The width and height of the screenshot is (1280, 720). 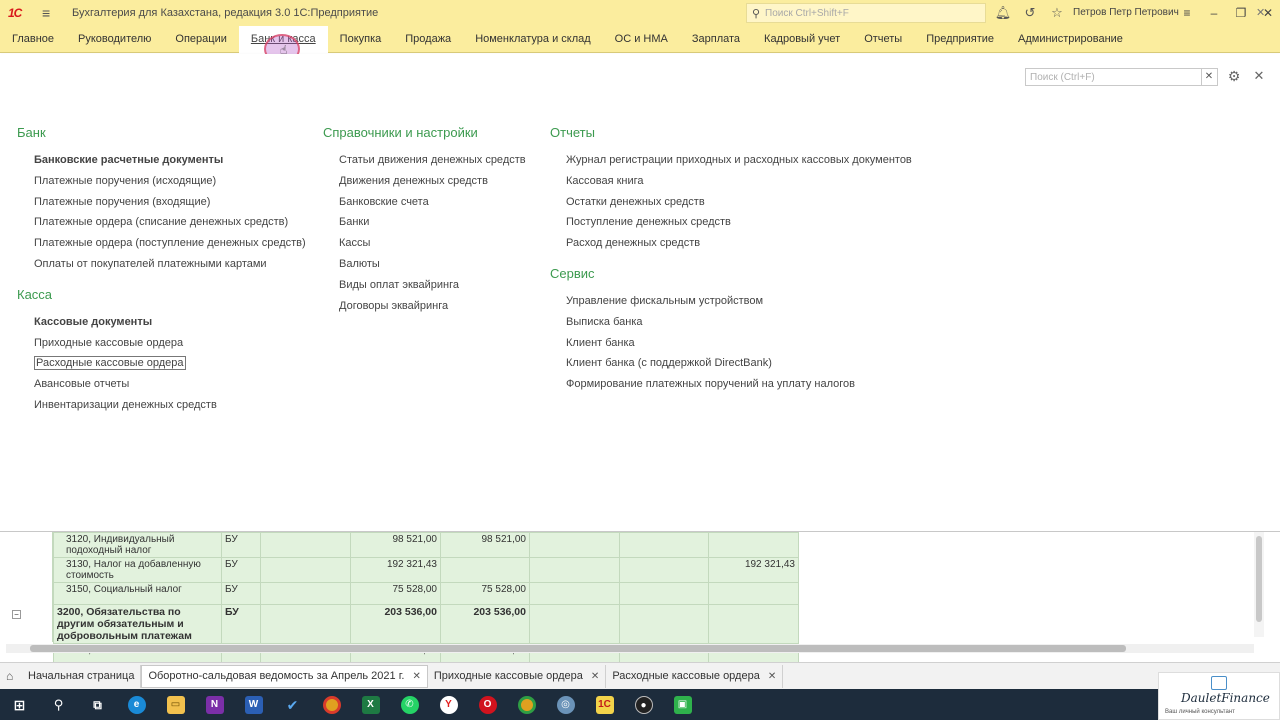 I want to click on link-bank-client-directbank: Клиент банка (с поддержкой DirectBank), so click(x=760, y=363).